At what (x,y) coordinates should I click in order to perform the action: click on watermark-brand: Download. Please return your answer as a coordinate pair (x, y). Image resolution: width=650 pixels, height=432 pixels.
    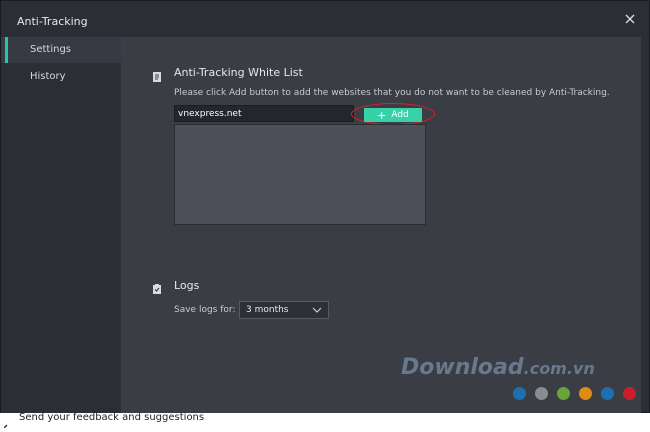
    Looking at the image, I should click on (462, 367).